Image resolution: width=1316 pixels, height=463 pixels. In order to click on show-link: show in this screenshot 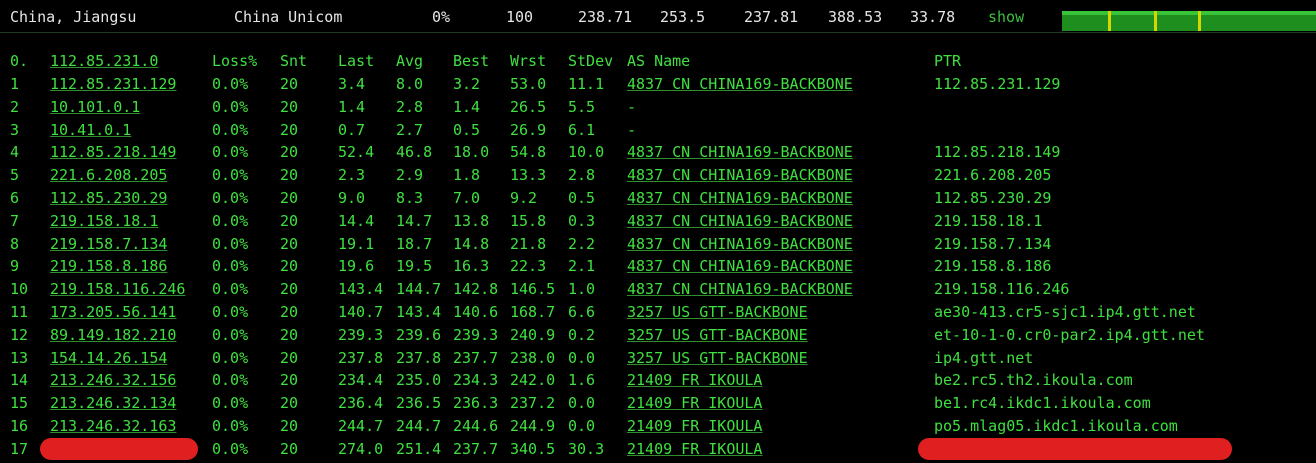, I will do `click(1006, 17)`.